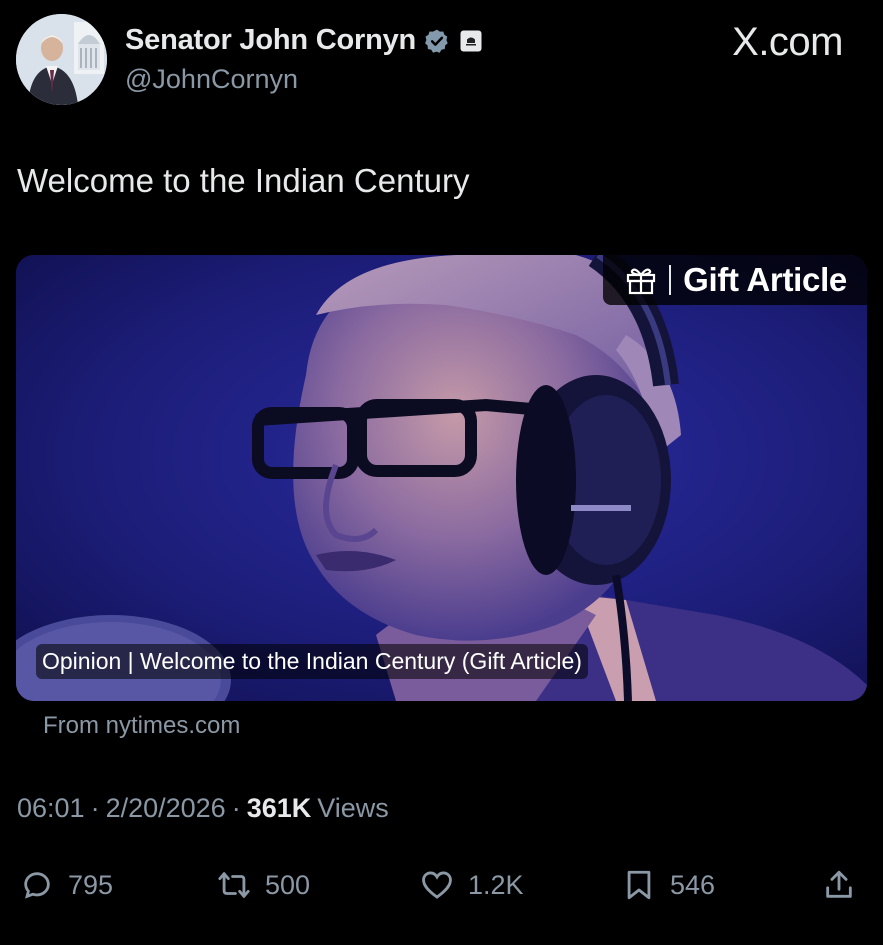 This screenshot has width=883, height=945. I want to click on card-source: From nytimes.com, so click(141, 726).